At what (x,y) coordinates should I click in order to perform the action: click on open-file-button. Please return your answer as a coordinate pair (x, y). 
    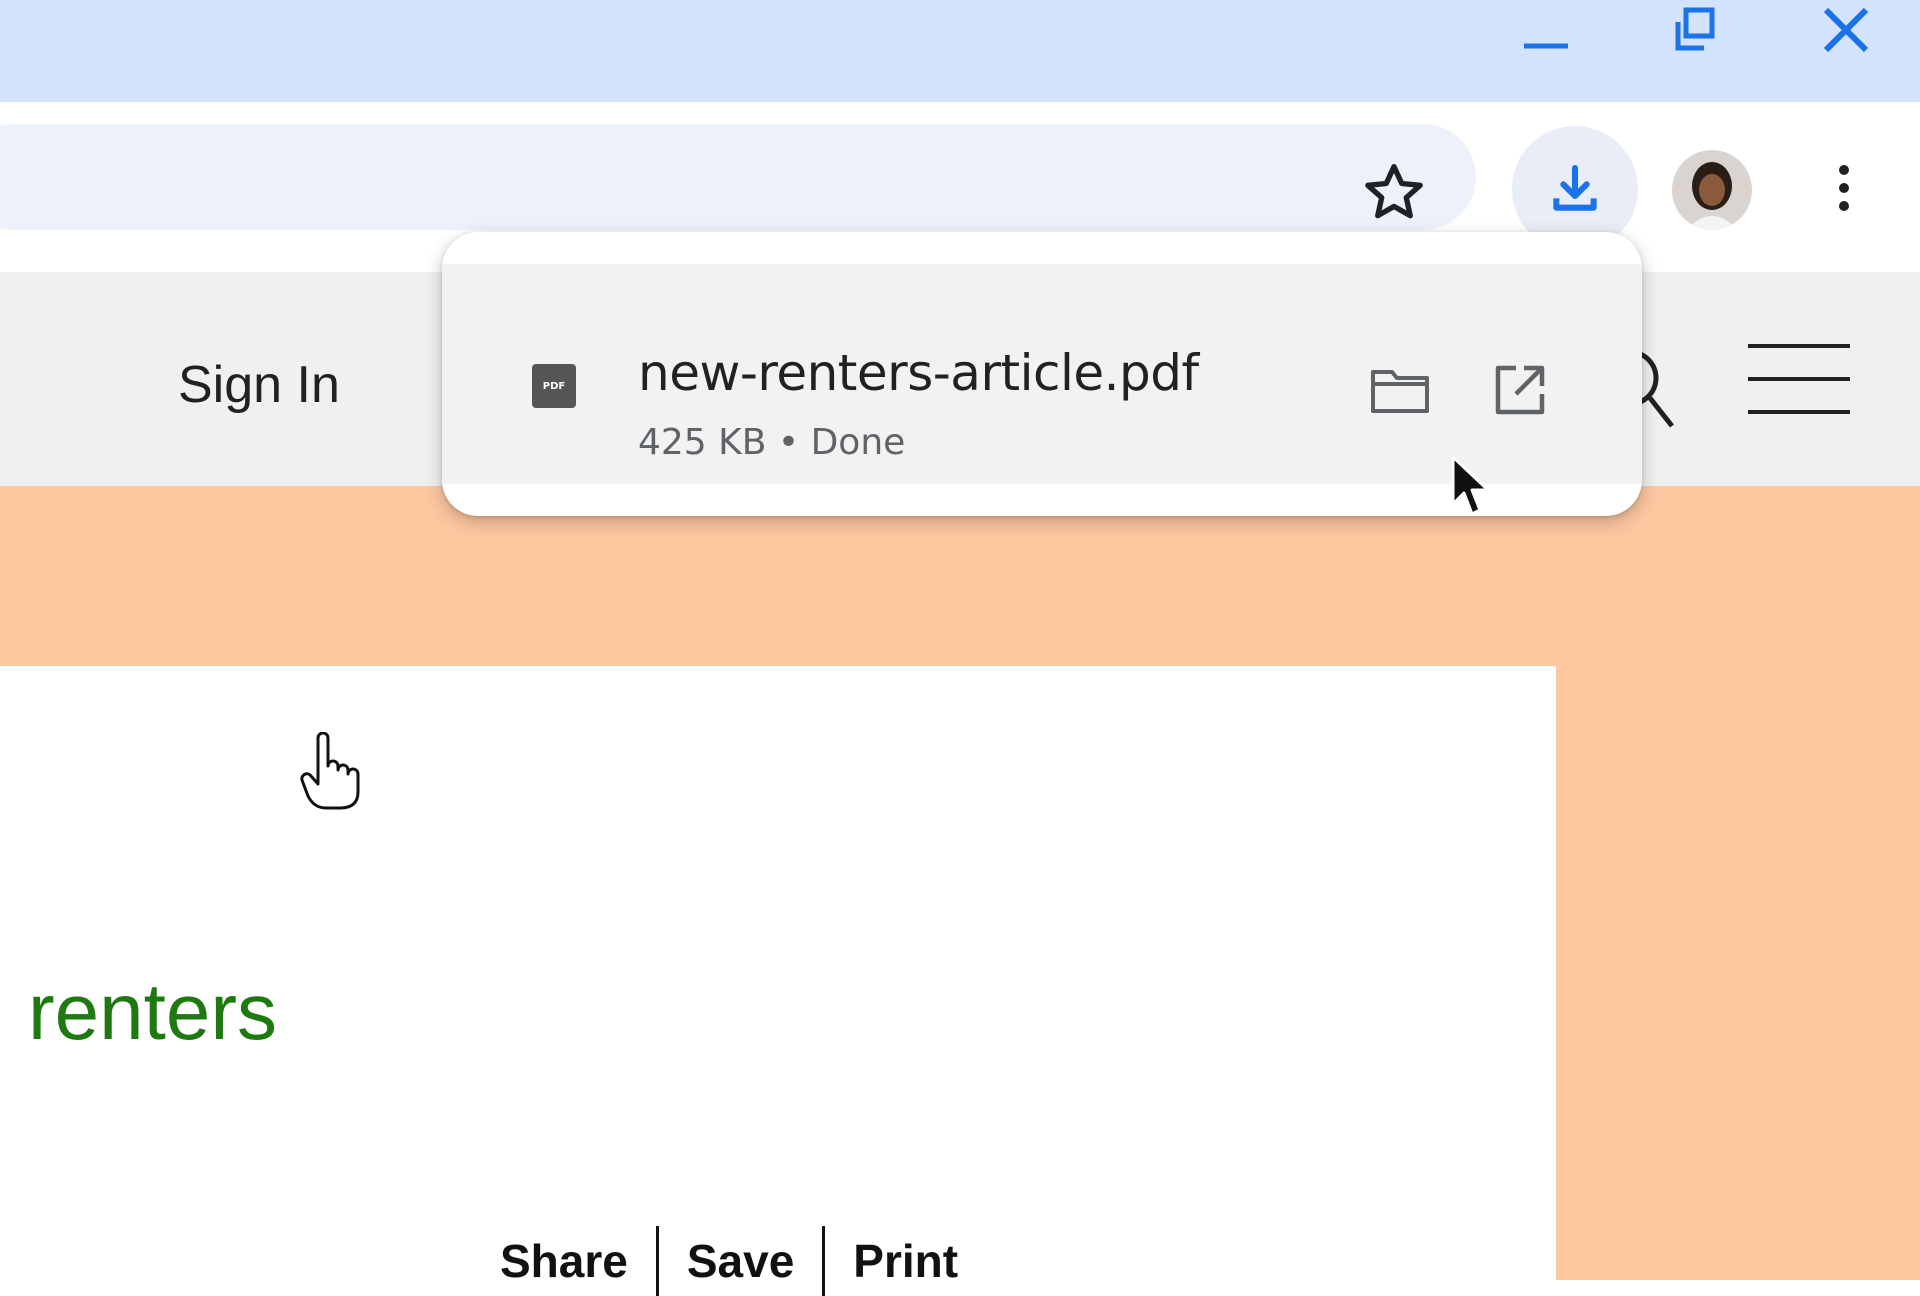
    Looking at the image, I should click on (1520, 390).